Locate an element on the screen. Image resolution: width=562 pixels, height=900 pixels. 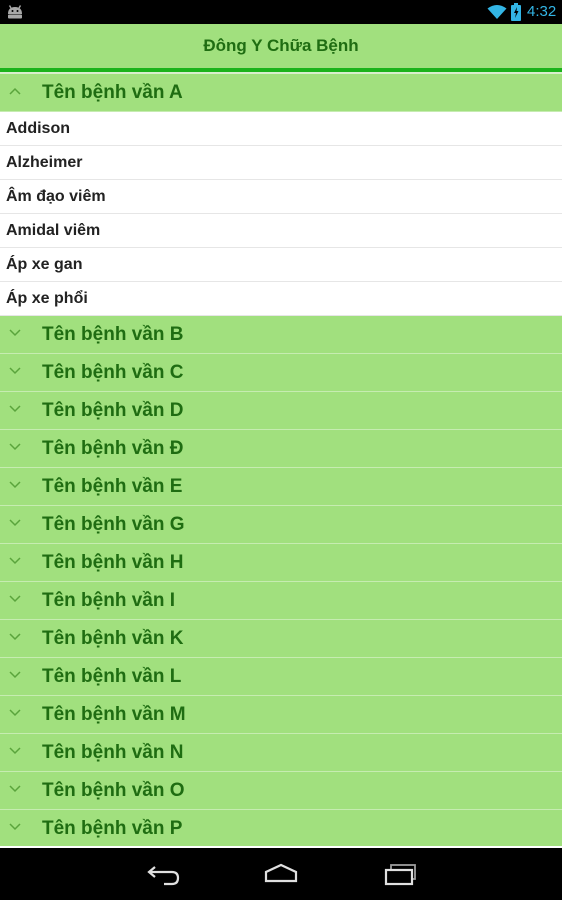
status-bar: 4:32 is located at coordinates (281, 12).